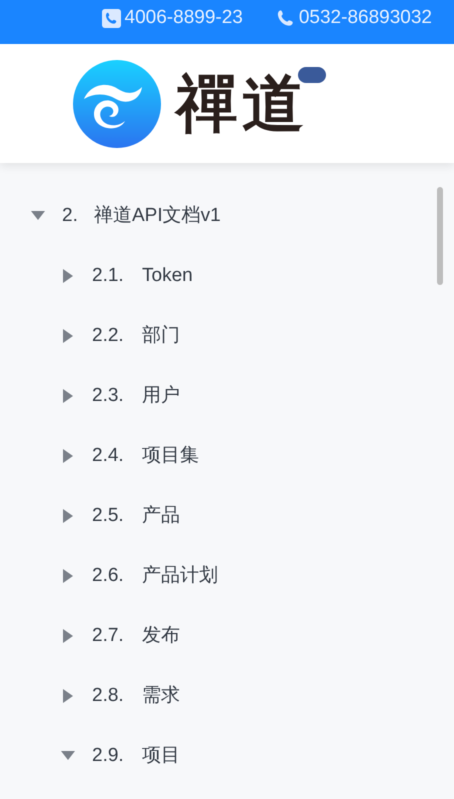 This screenshot has width=454, height=799. Describe the element at coordinates (136, 696) in the screenshot. I see `tree-item: 2.8. 需求` at that location.